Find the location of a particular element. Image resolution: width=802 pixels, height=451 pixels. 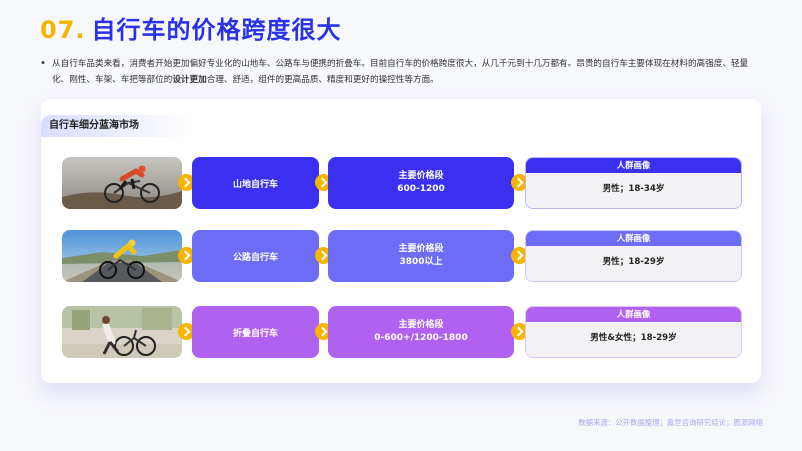

type-box: 折叠自行车 is located at coordinates (255, 332).